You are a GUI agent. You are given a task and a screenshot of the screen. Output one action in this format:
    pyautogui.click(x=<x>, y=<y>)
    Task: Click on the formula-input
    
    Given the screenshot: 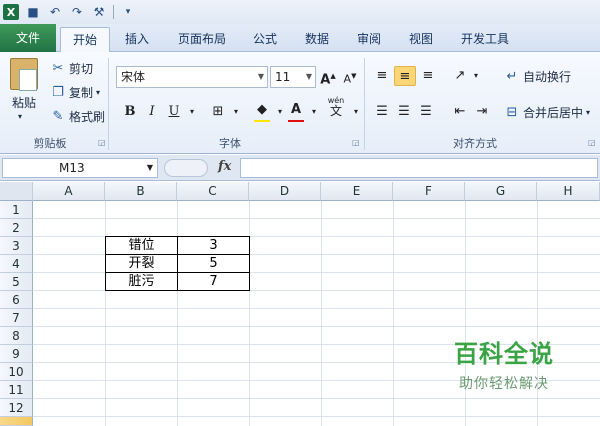 What is the action you would take?
    pyautogui.click(x=419, y=168)
    